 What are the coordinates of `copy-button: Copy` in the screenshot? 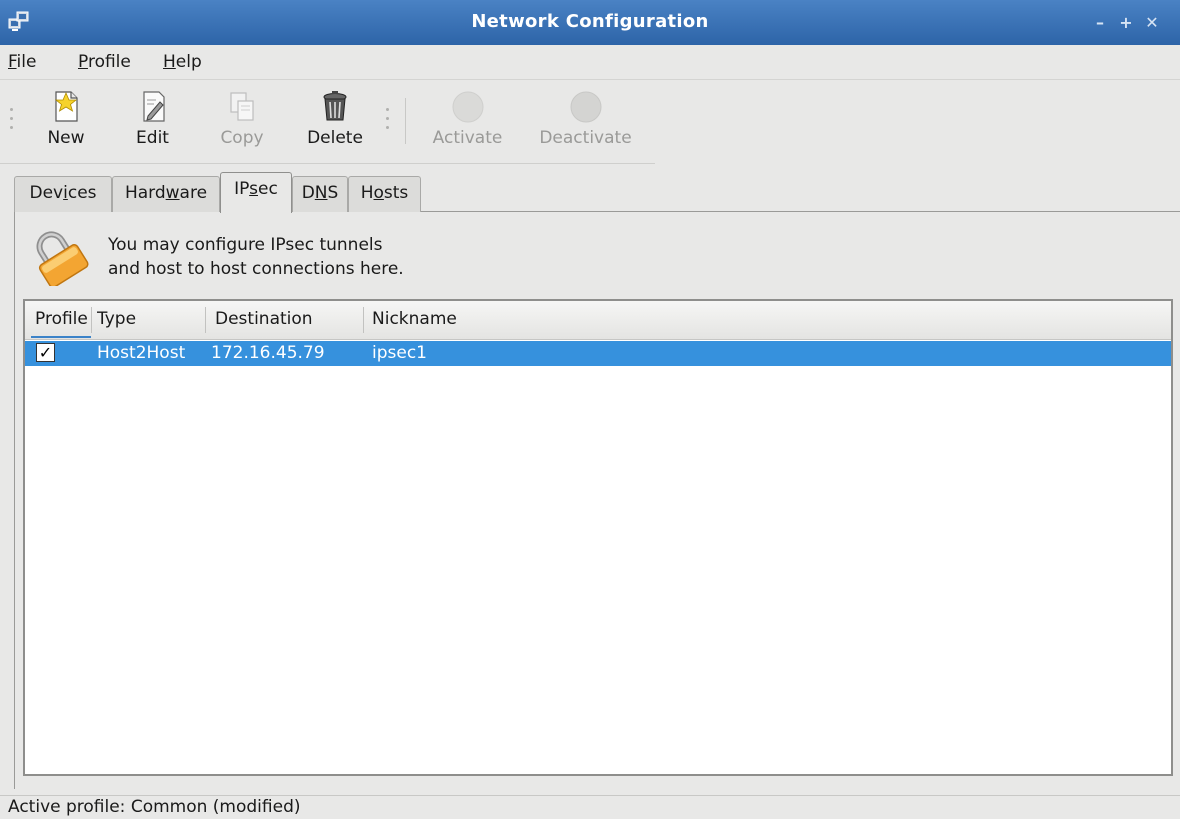 It's located at (242, 125).